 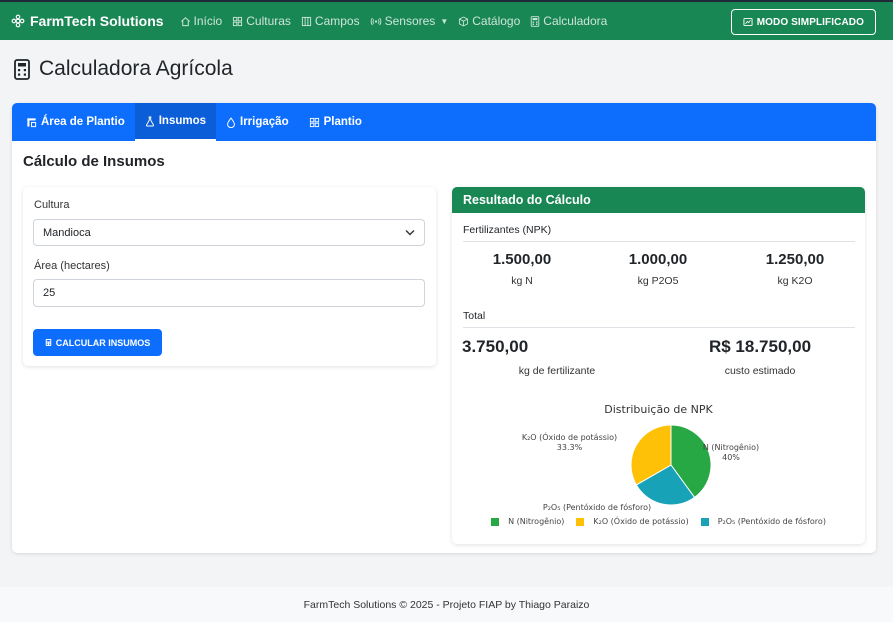 I want to click on page-title: Calculadora Agrícola, so click(x=123, y=69).